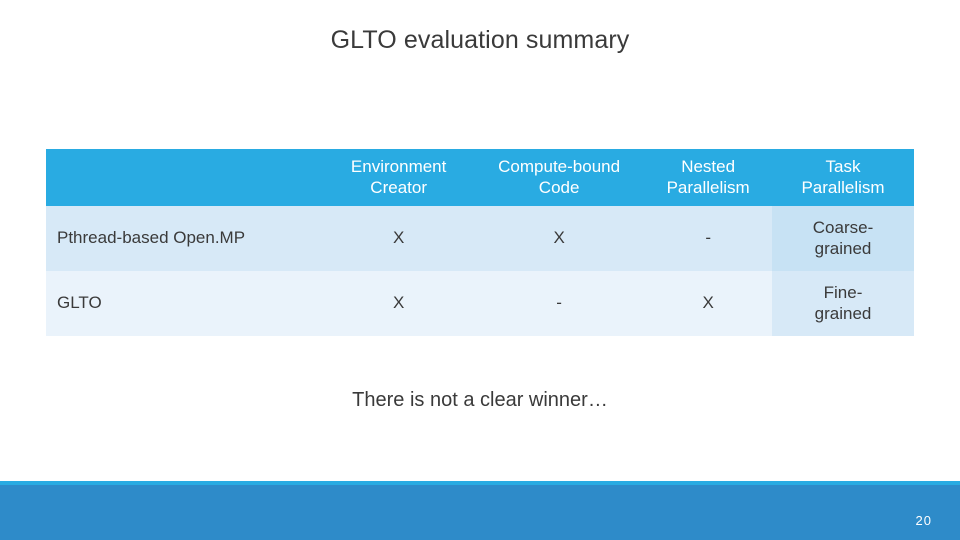  What do you see at coordinates (185, 238) in the screenshot?
I see `table-cell-row-label: Pthread-based Open.MP` at bounding box center [185, 238].